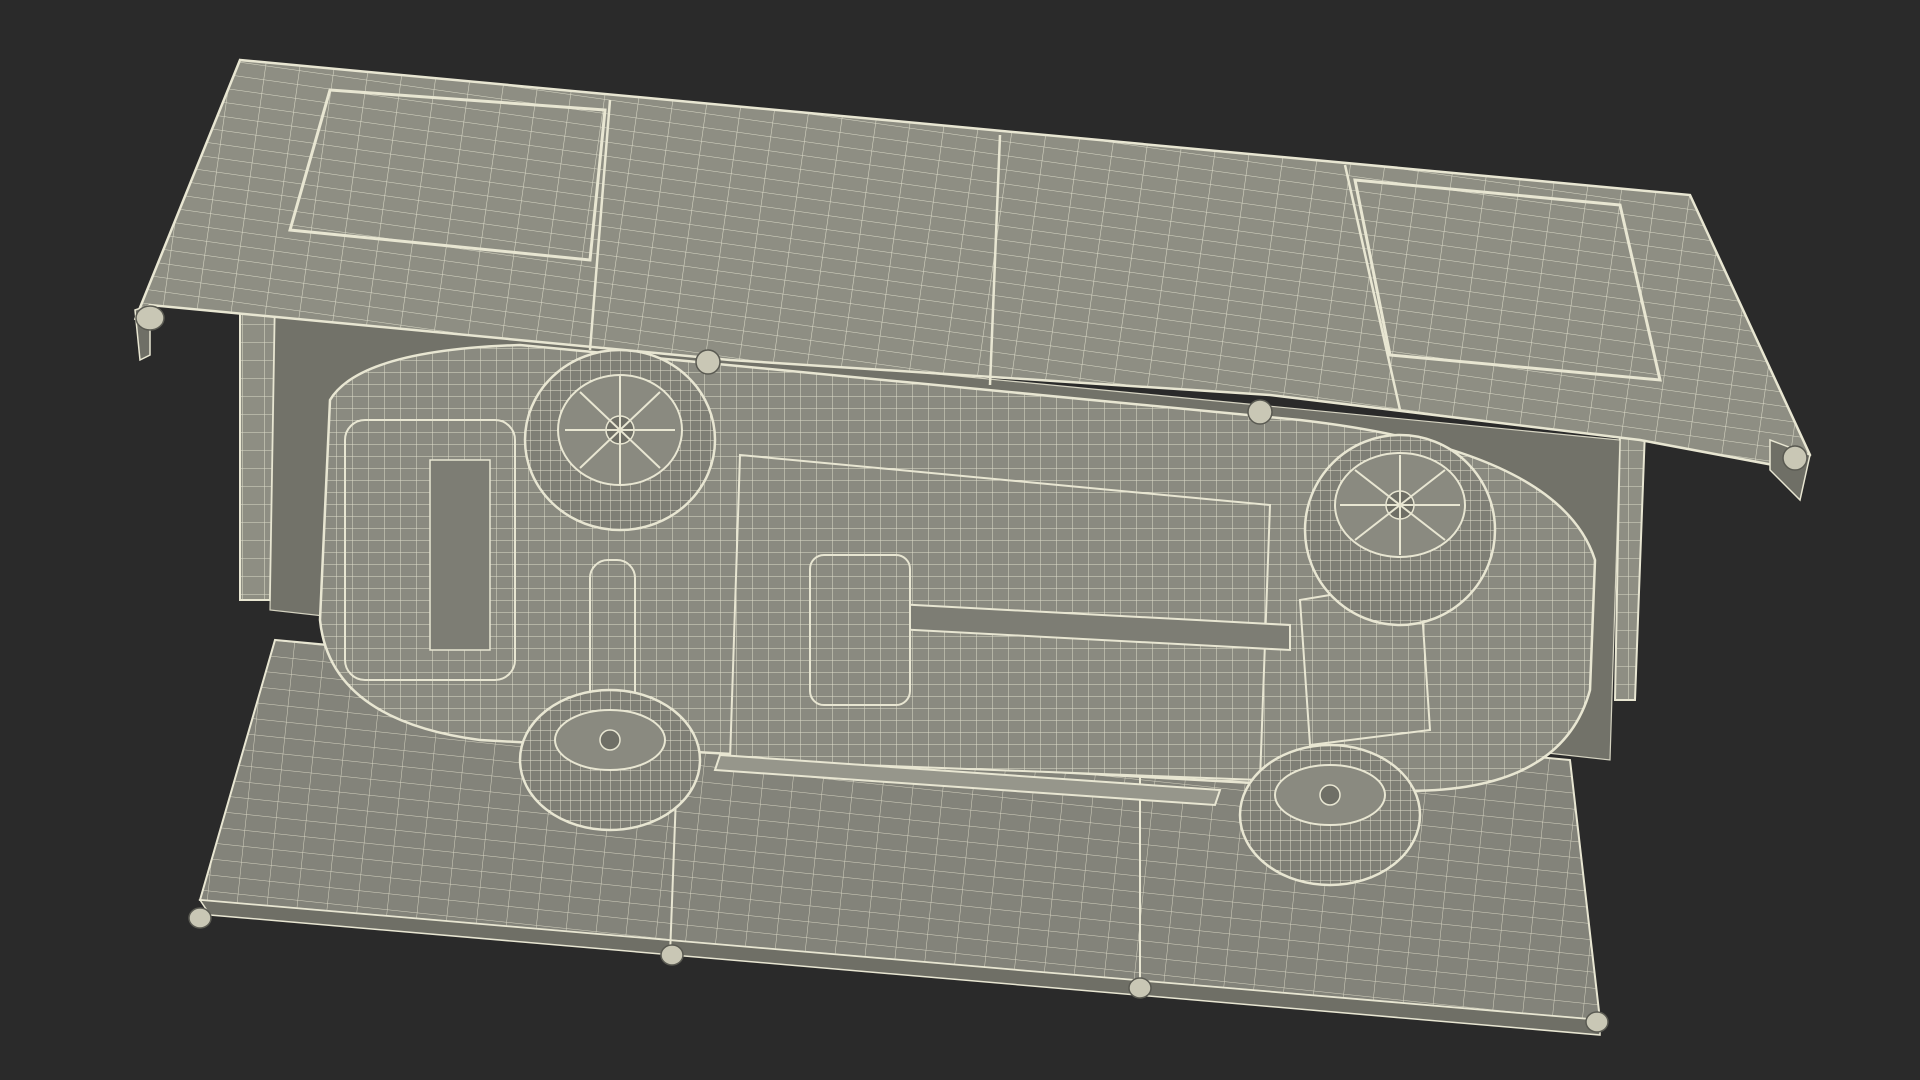  I want to click on wheel-front-left, so click(620, 440).